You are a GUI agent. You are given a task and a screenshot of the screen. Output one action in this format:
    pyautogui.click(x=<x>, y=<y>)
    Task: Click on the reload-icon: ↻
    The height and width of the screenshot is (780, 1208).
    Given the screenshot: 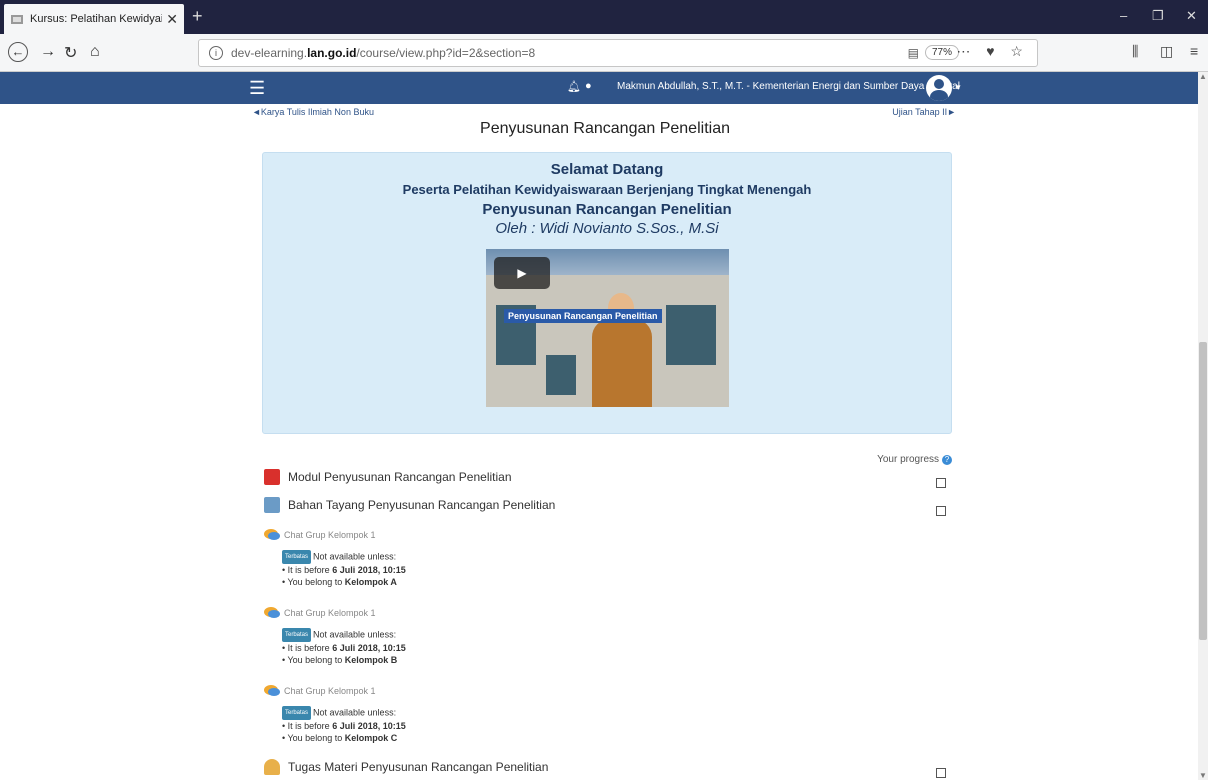 What is the action you would take?
    pyautogui.click(x=70, y=53)
    